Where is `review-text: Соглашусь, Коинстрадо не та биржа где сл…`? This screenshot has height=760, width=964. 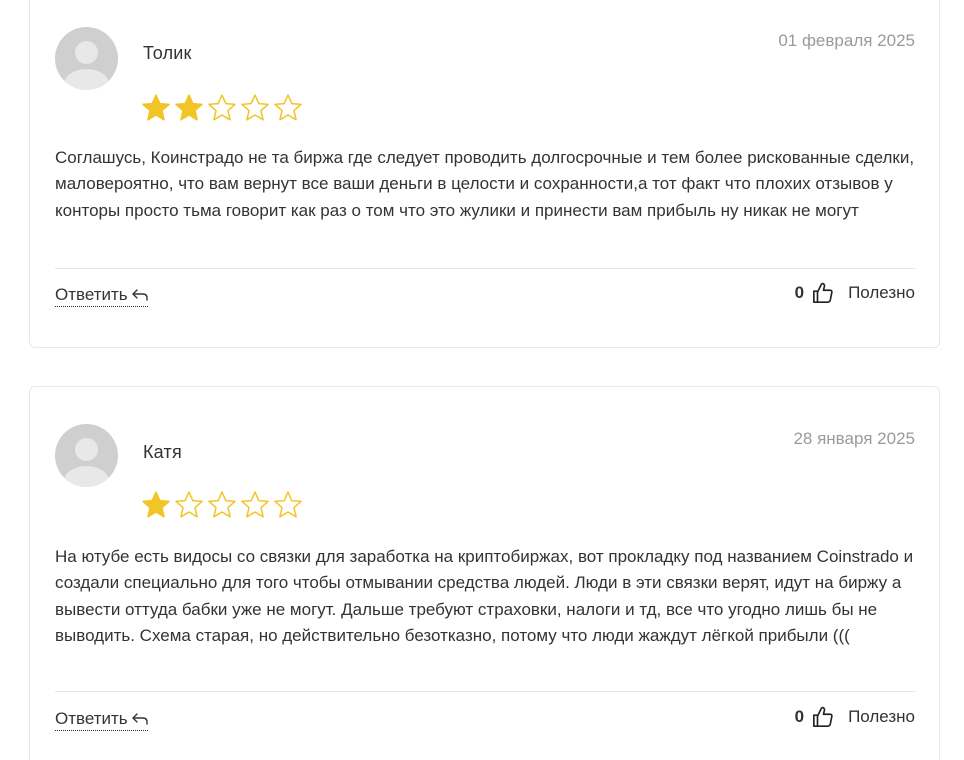 review-text: Соглашусь, Коинстрадо не та биржа где сл… is located at coordinates (485, 184).